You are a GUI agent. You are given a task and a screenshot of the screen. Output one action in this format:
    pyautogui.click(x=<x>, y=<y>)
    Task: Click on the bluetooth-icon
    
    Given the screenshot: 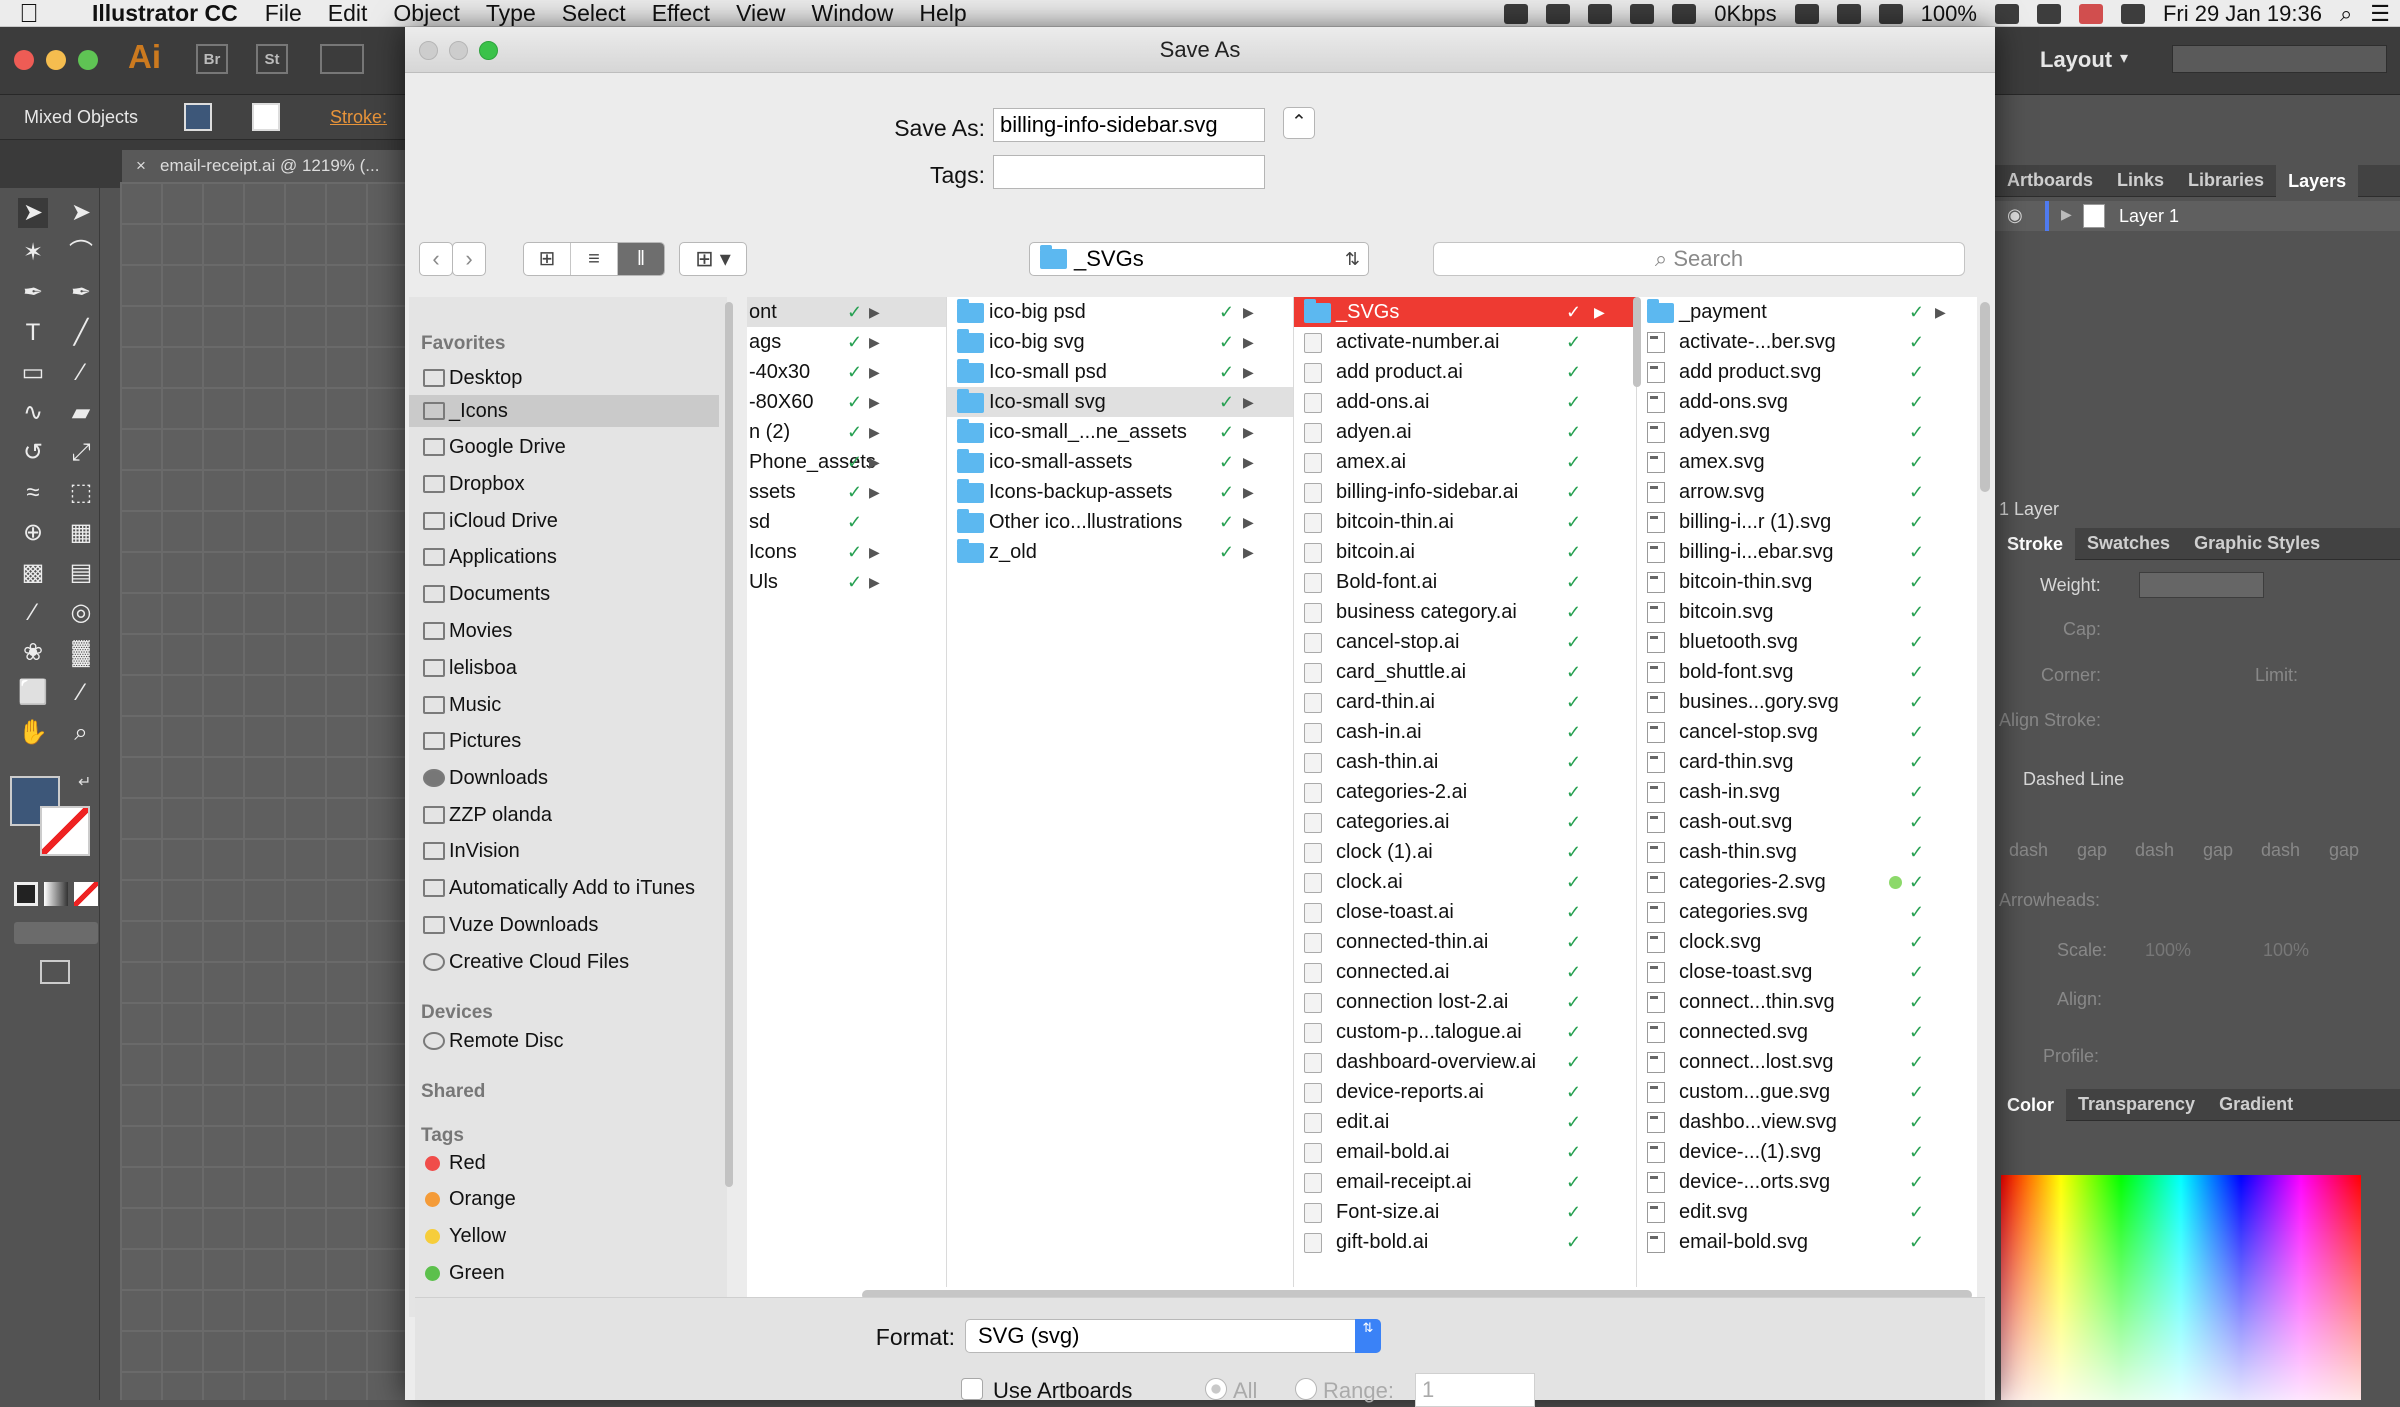 What is the action you would take?
    pyautogui.click(x=2048, y=13)
    